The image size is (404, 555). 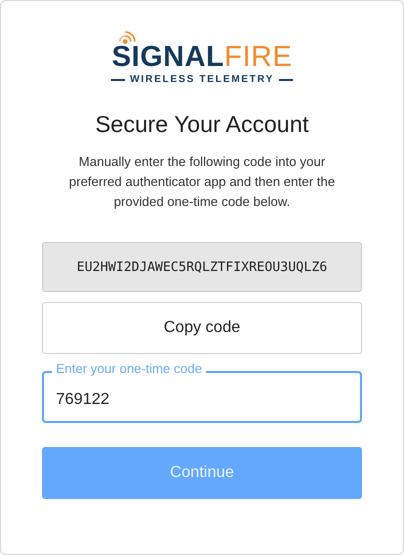 What do you see at coordinates (202, 79) in the screenshot?
I see `logo-tagline: WIRELESS TELEMETRY` at bounding box center [202, 79].